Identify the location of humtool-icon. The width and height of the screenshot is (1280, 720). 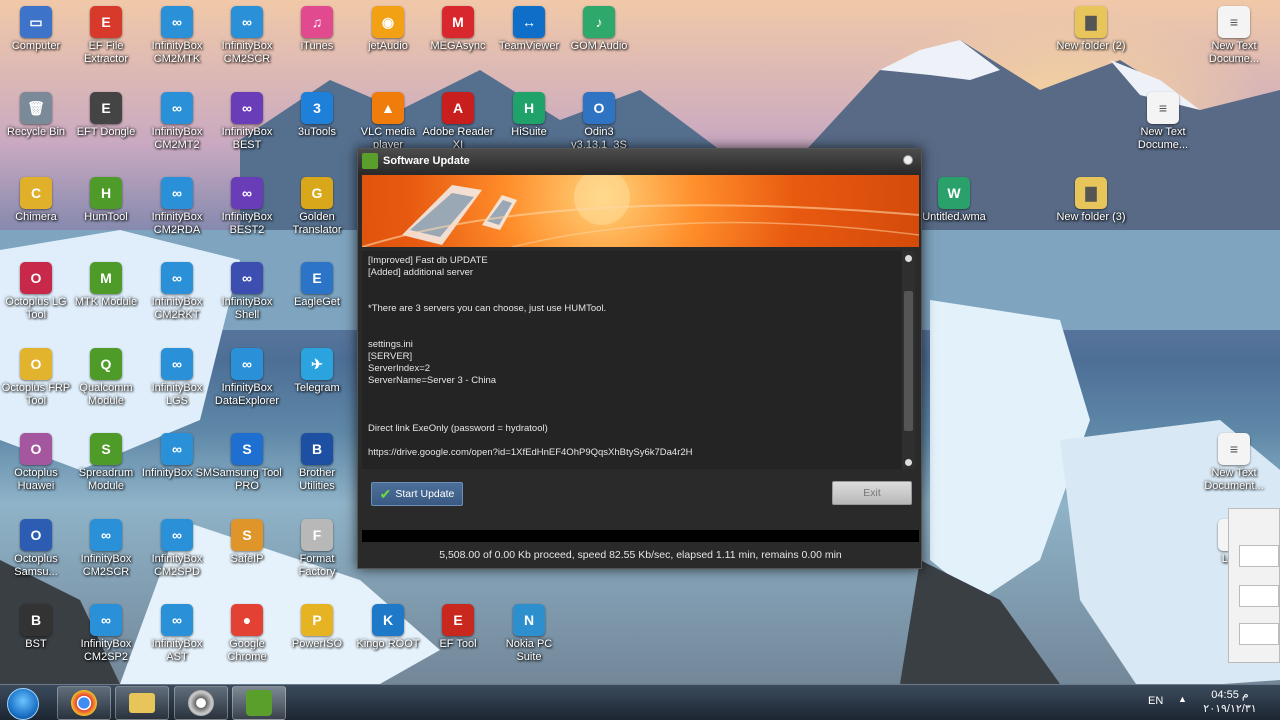
(259, 703).